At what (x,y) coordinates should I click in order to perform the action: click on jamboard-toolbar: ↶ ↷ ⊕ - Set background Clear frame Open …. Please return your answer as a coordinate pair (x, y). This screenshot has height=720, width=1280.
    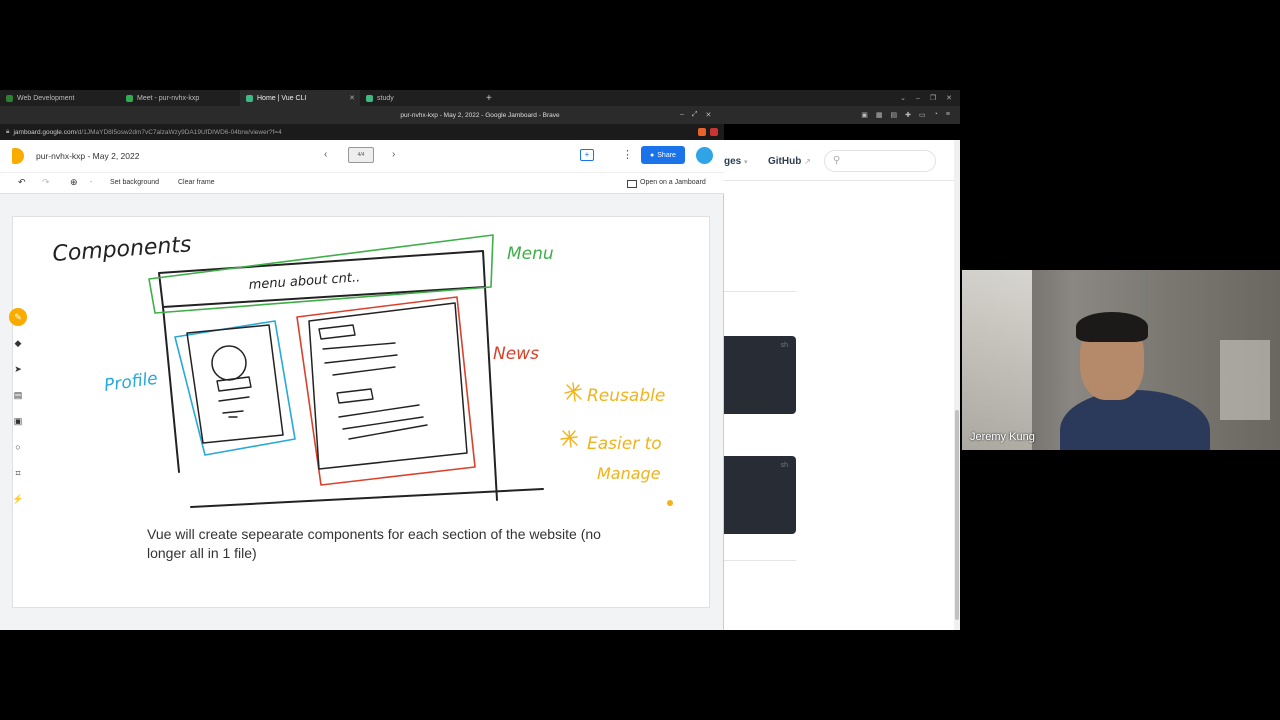
    Looking at the image, I should click on (362, 183).